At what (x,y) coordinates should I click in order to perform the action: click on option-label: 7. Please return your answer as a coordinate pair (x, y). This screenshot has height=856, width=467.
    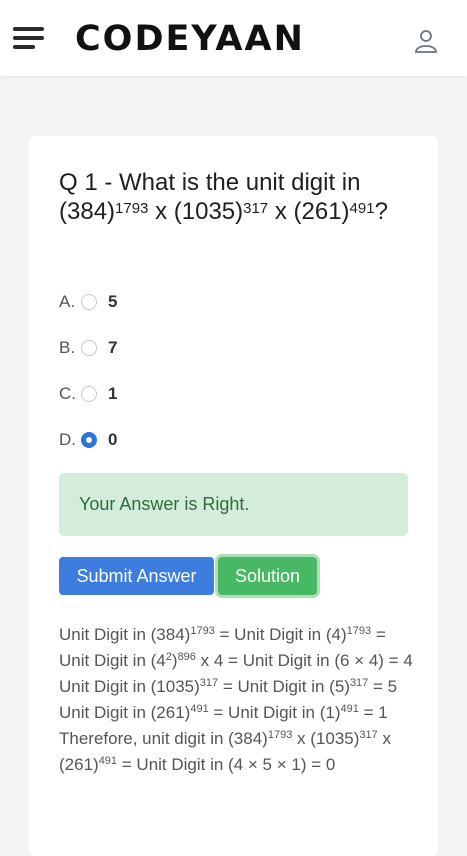
    Looking at the image, I should click on (113, 347).